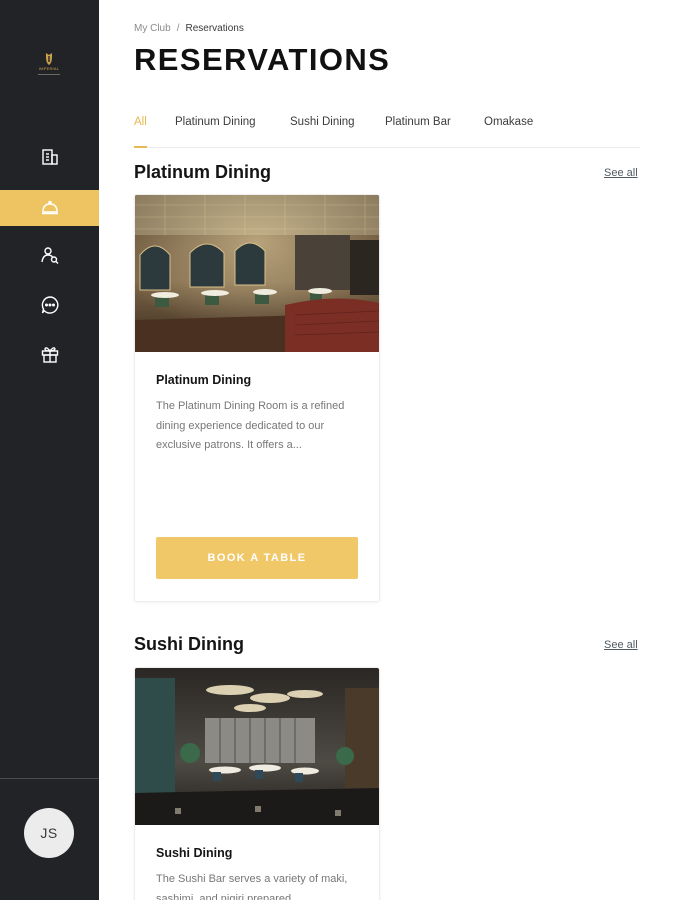 This screenshot has height=900, width=675. Describe the element at coordinates (49, 833) in the screenshot. I see `user-avatar: JS` at that location.